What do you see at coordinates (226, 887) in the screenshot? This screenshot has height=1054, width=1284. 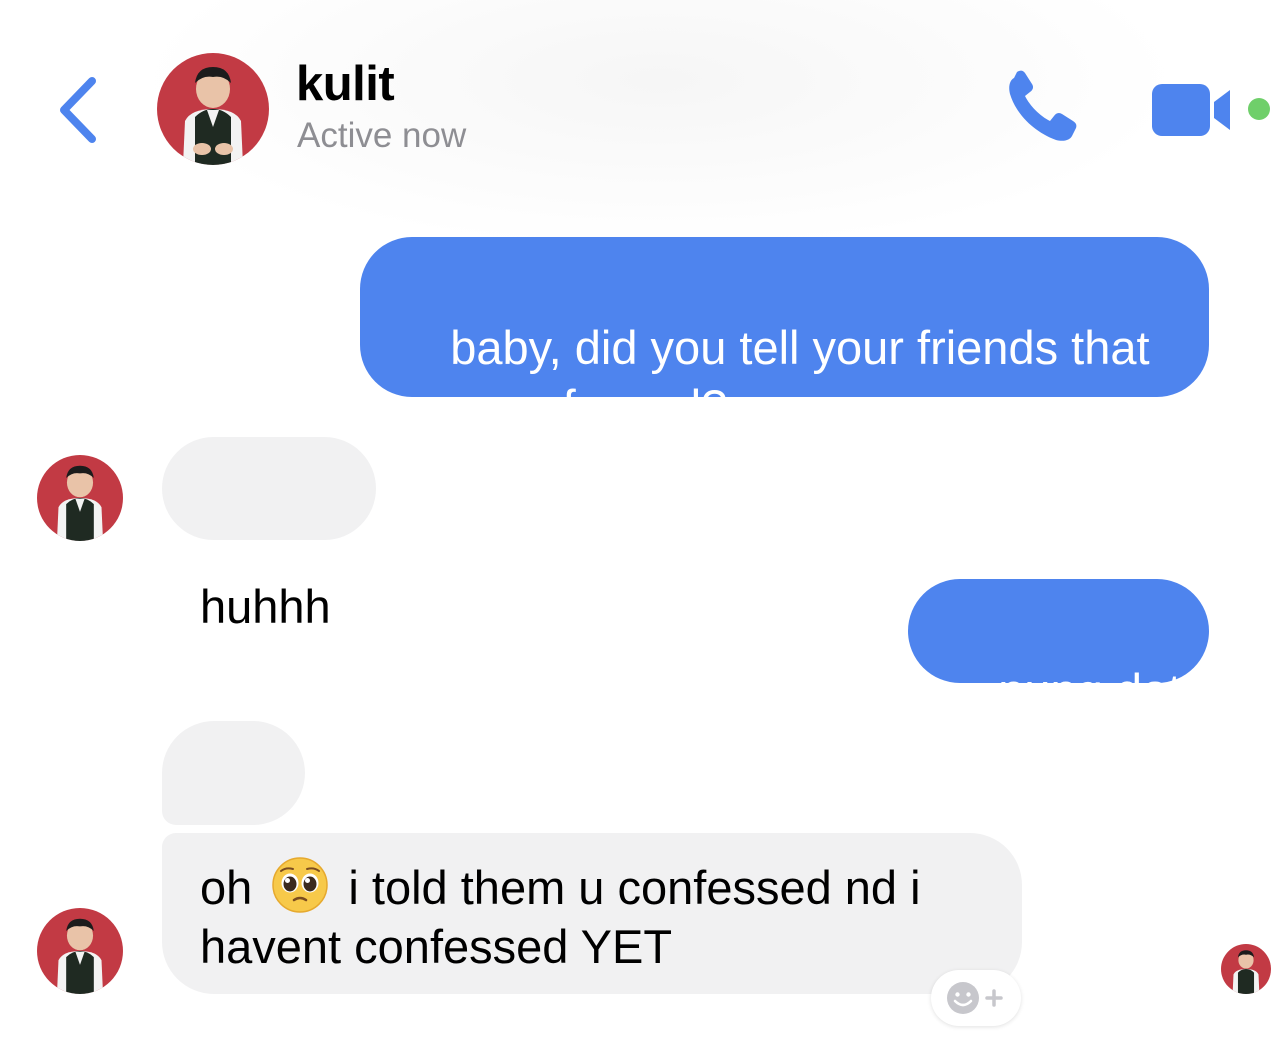 I see `message-text: oh` at bounding box center [226, 887].